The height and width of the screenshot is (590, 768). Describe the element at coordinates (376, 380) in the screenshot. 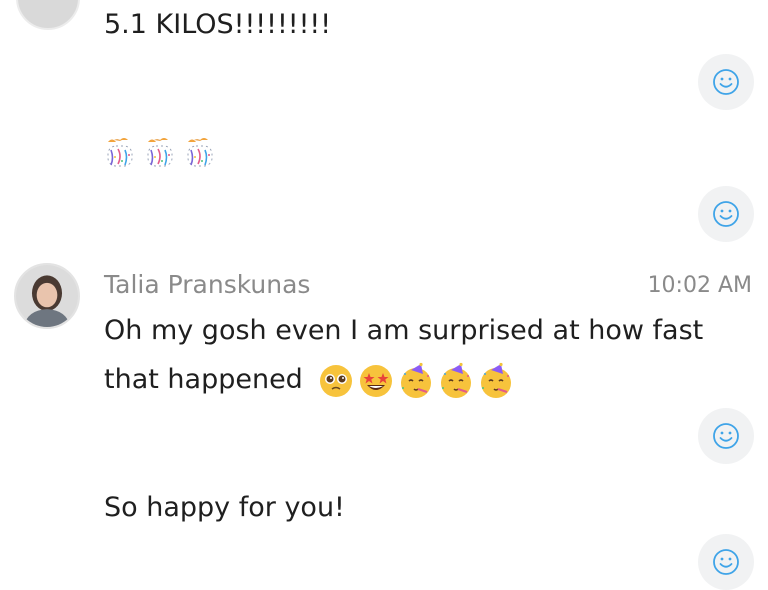

I see `star-struck-face-icon` at that location.